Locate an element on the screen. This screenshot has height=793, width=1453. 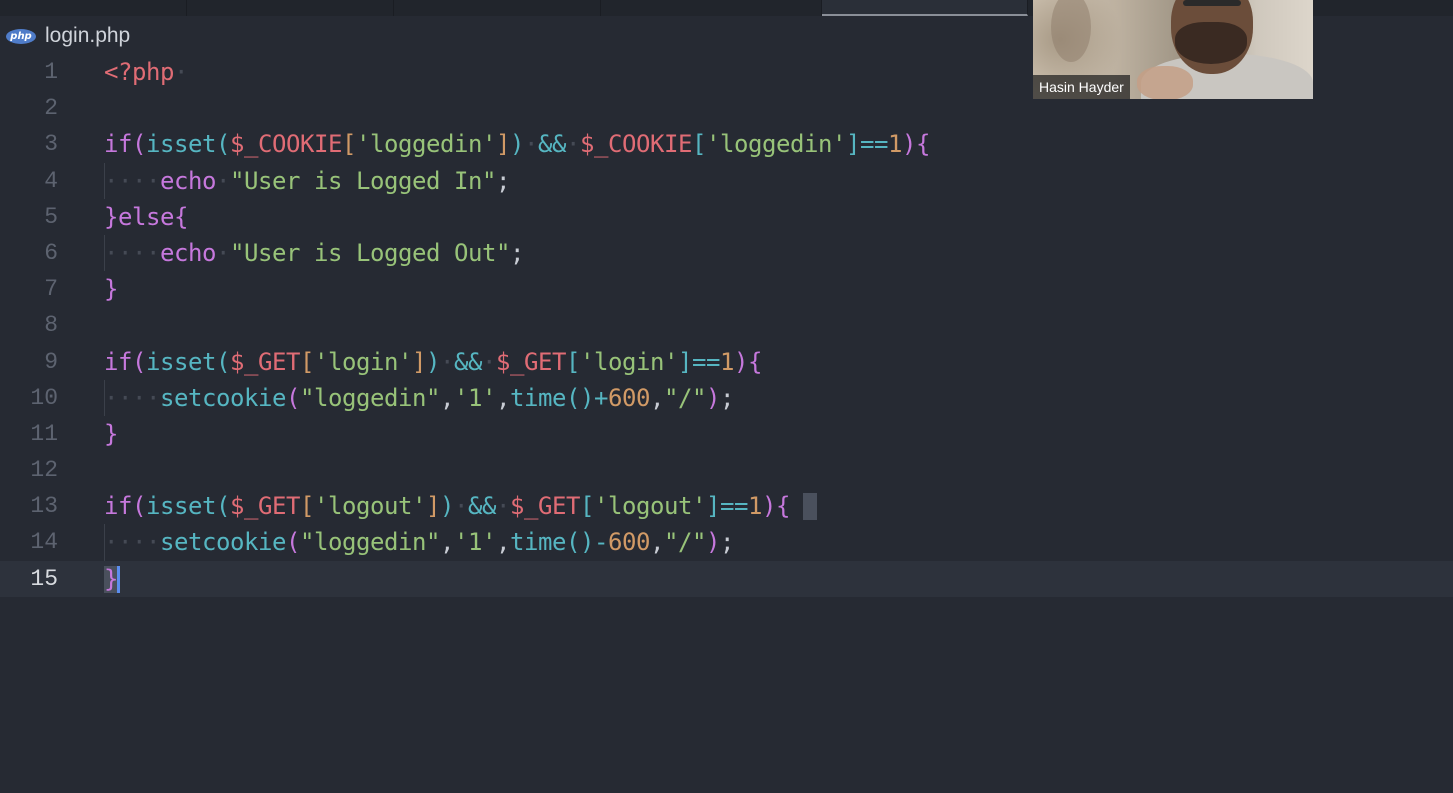
participant-video: Hasin Hayder is located at coordinates (1173, 49).